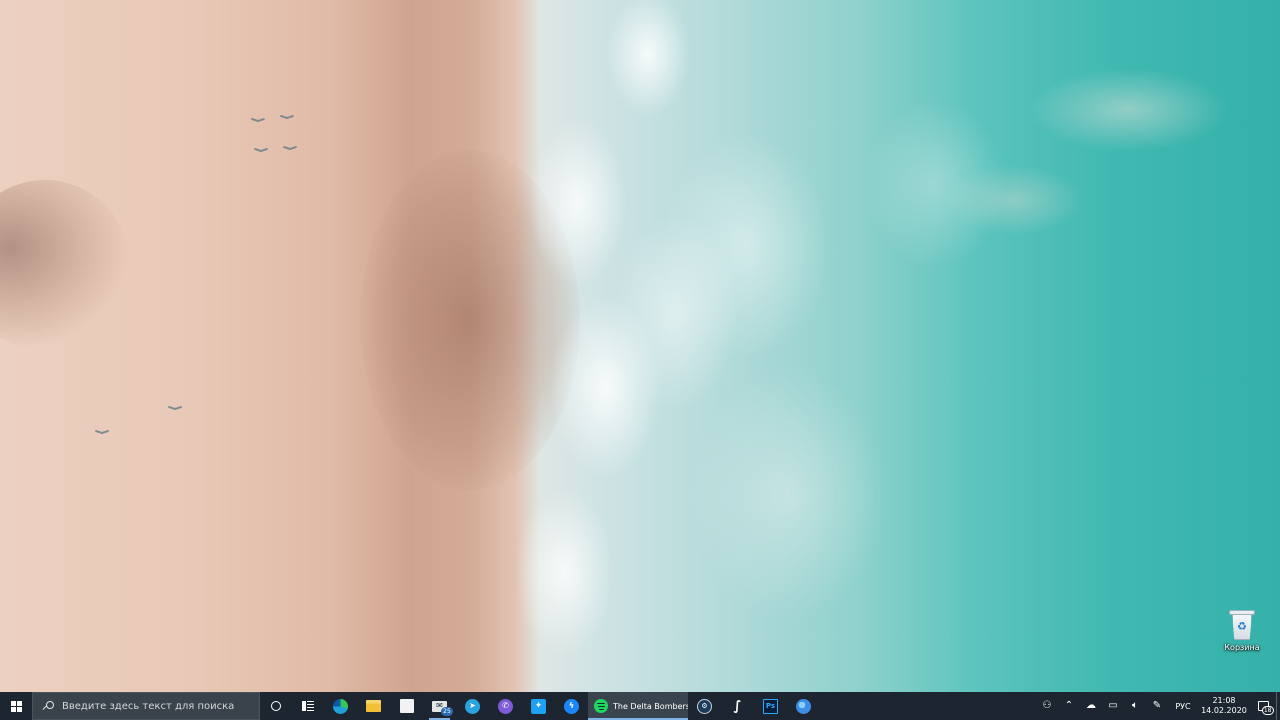 This screenshot has width=1280, height=720. I want to click on taskbar-messenger: ϟ, so click(571, 706).